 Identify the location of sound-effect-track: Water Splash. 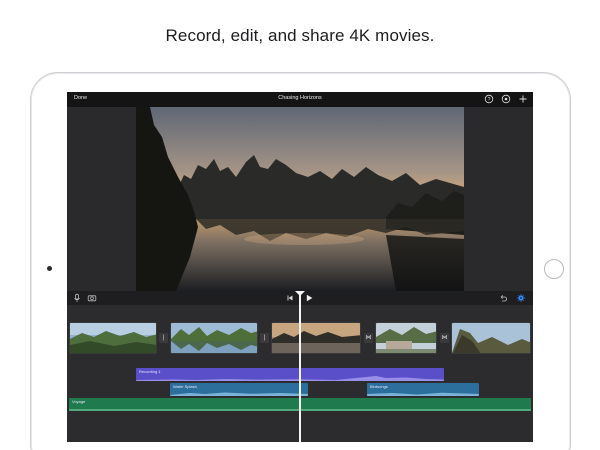
(239, 389).